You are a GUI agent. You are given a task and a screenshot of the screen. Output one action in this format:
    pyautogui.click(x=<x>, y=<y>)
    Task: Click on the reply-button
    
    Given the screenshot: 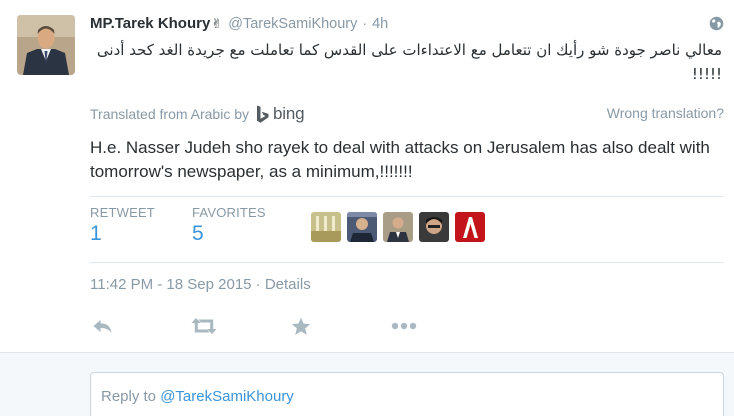 What is the action you would take?
    pyautogui.click(x=103, y=326)
    